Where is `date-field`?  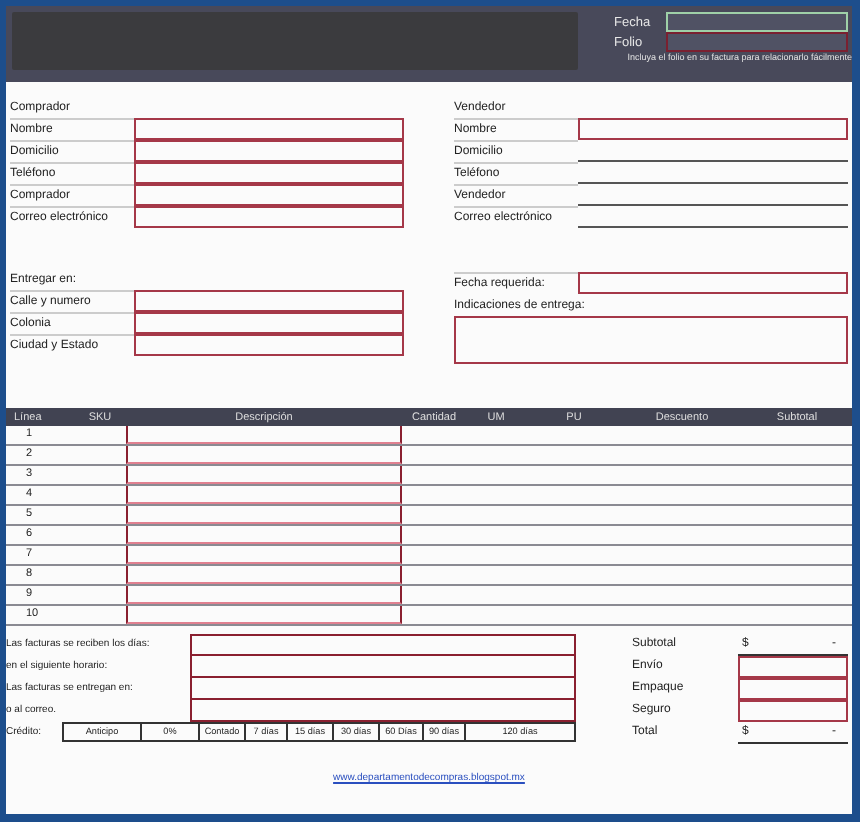
date-field is located at coordinates (713, 283).